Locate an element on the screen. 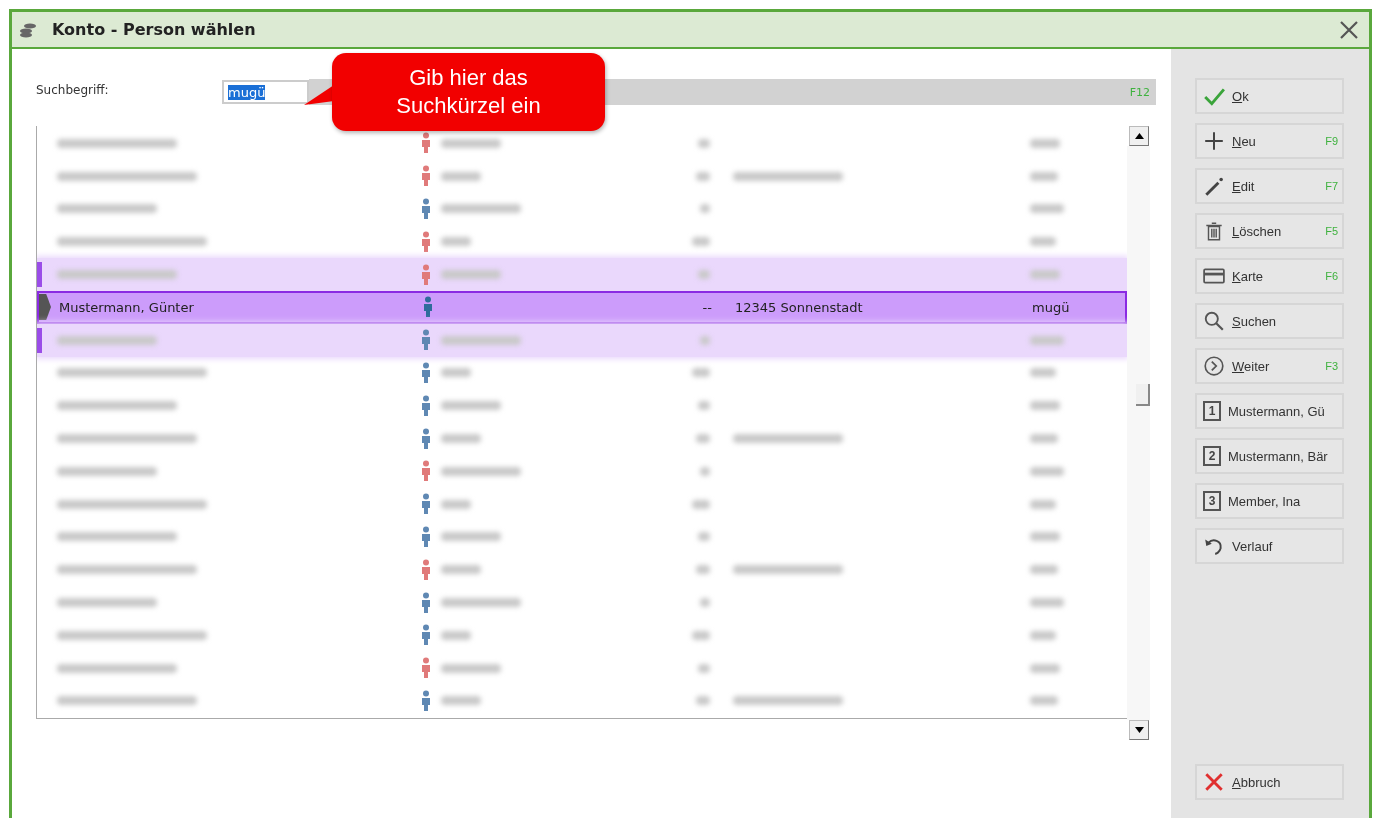  shortcut-label: F7 is located at coordinates (1331, 186).